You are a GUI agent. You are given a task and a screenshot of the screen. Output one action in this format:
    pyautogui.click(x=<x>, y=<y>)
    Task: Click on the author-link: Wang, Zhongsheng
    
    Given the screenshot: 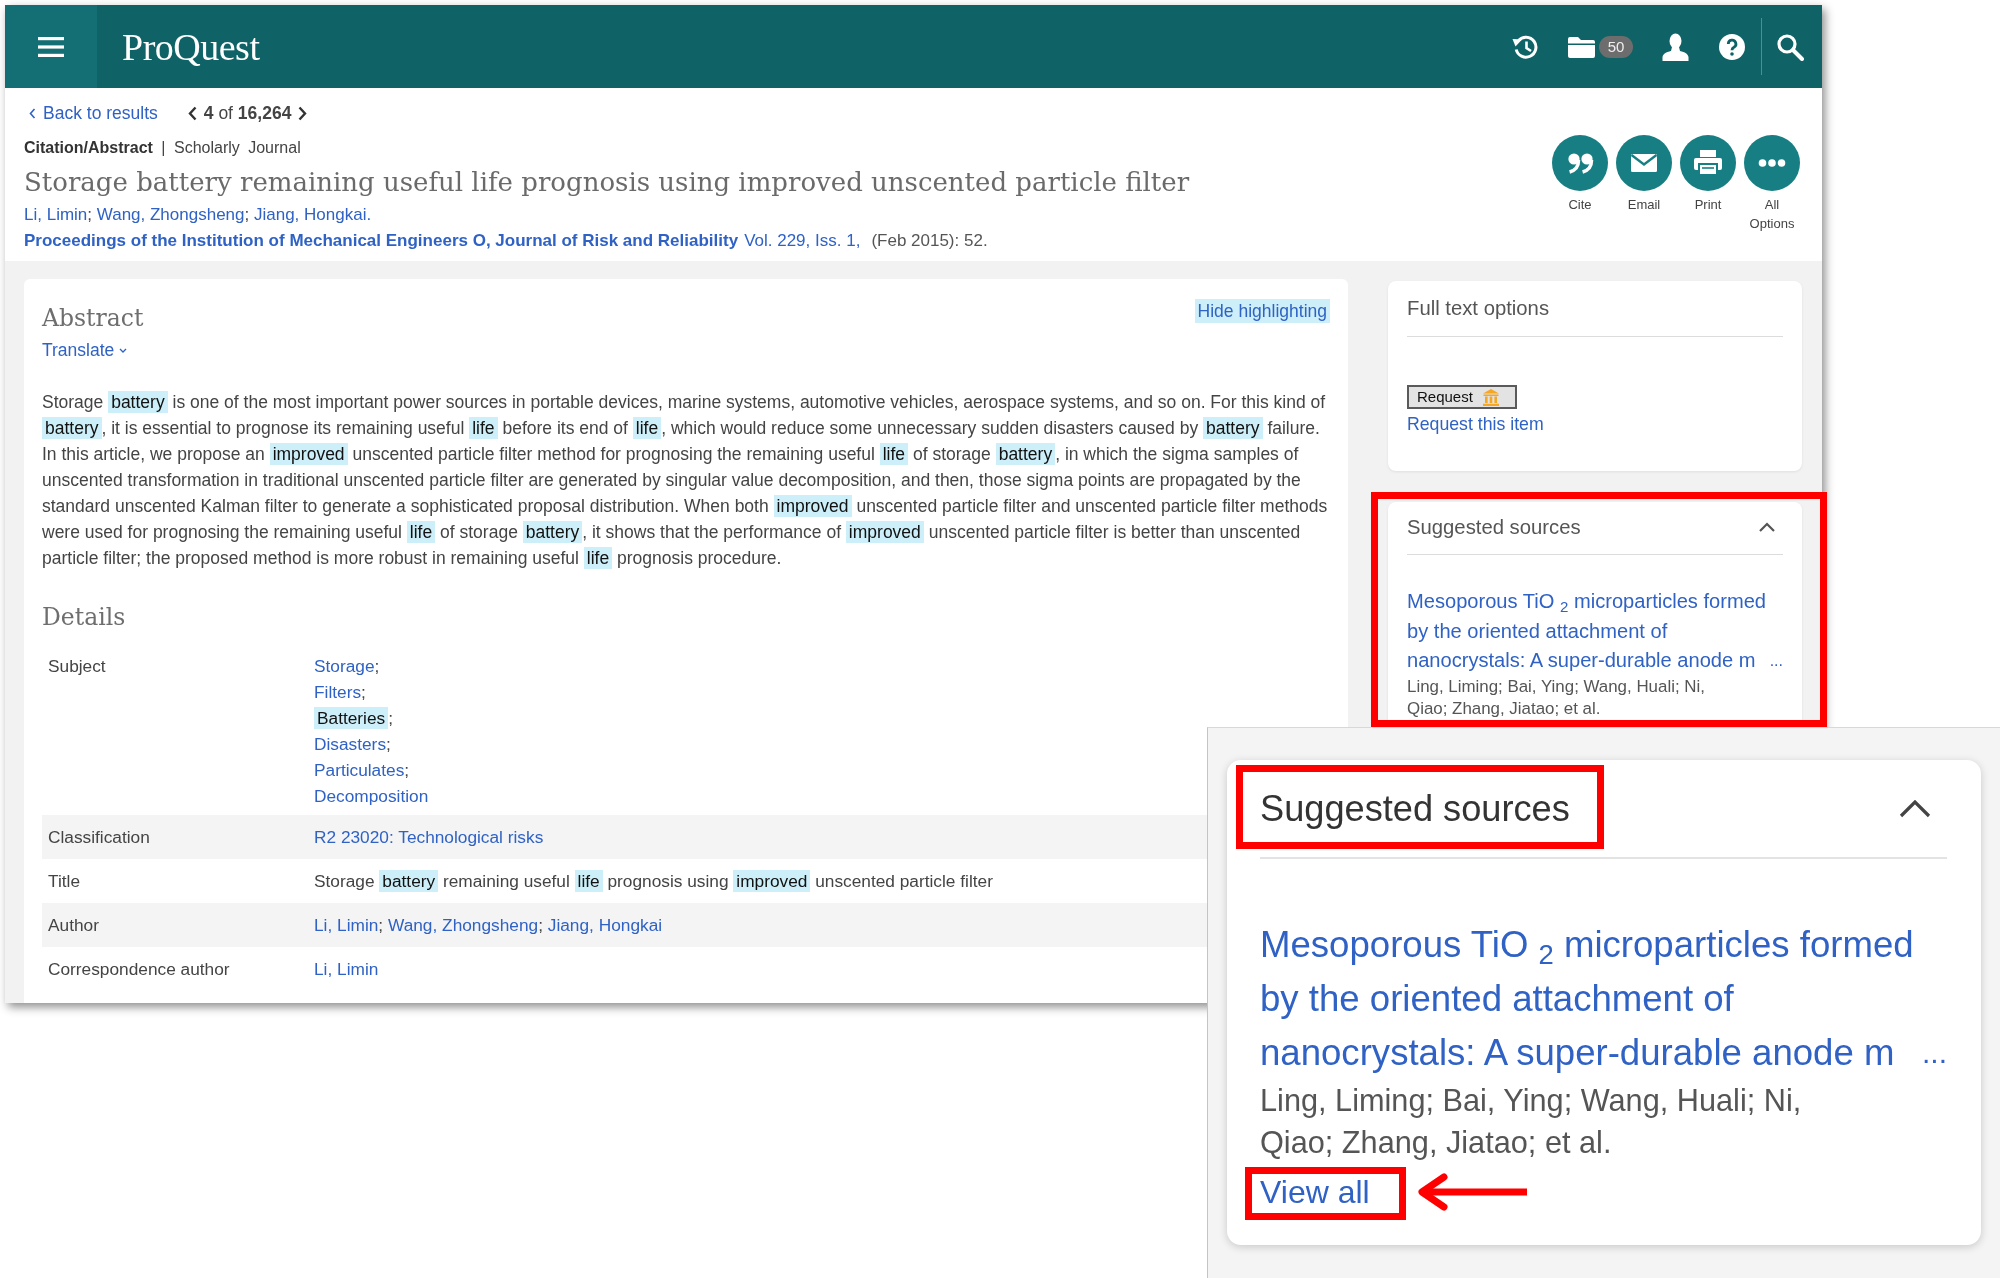 What is the action you would take?
    pyautogui.click(x=170, y=214)
    